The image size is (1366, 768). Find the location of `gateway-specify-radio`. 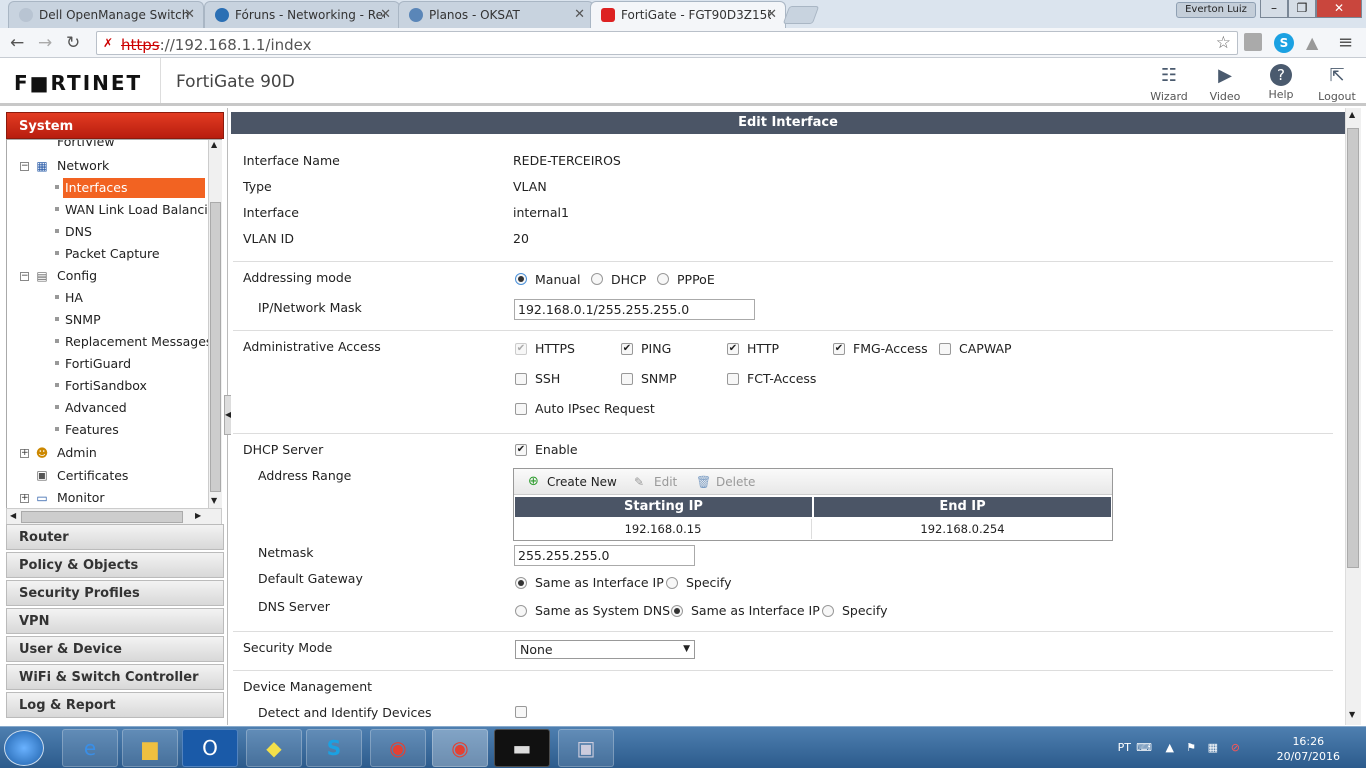

gateway-specify-radio is located at coordinates (672, 583).